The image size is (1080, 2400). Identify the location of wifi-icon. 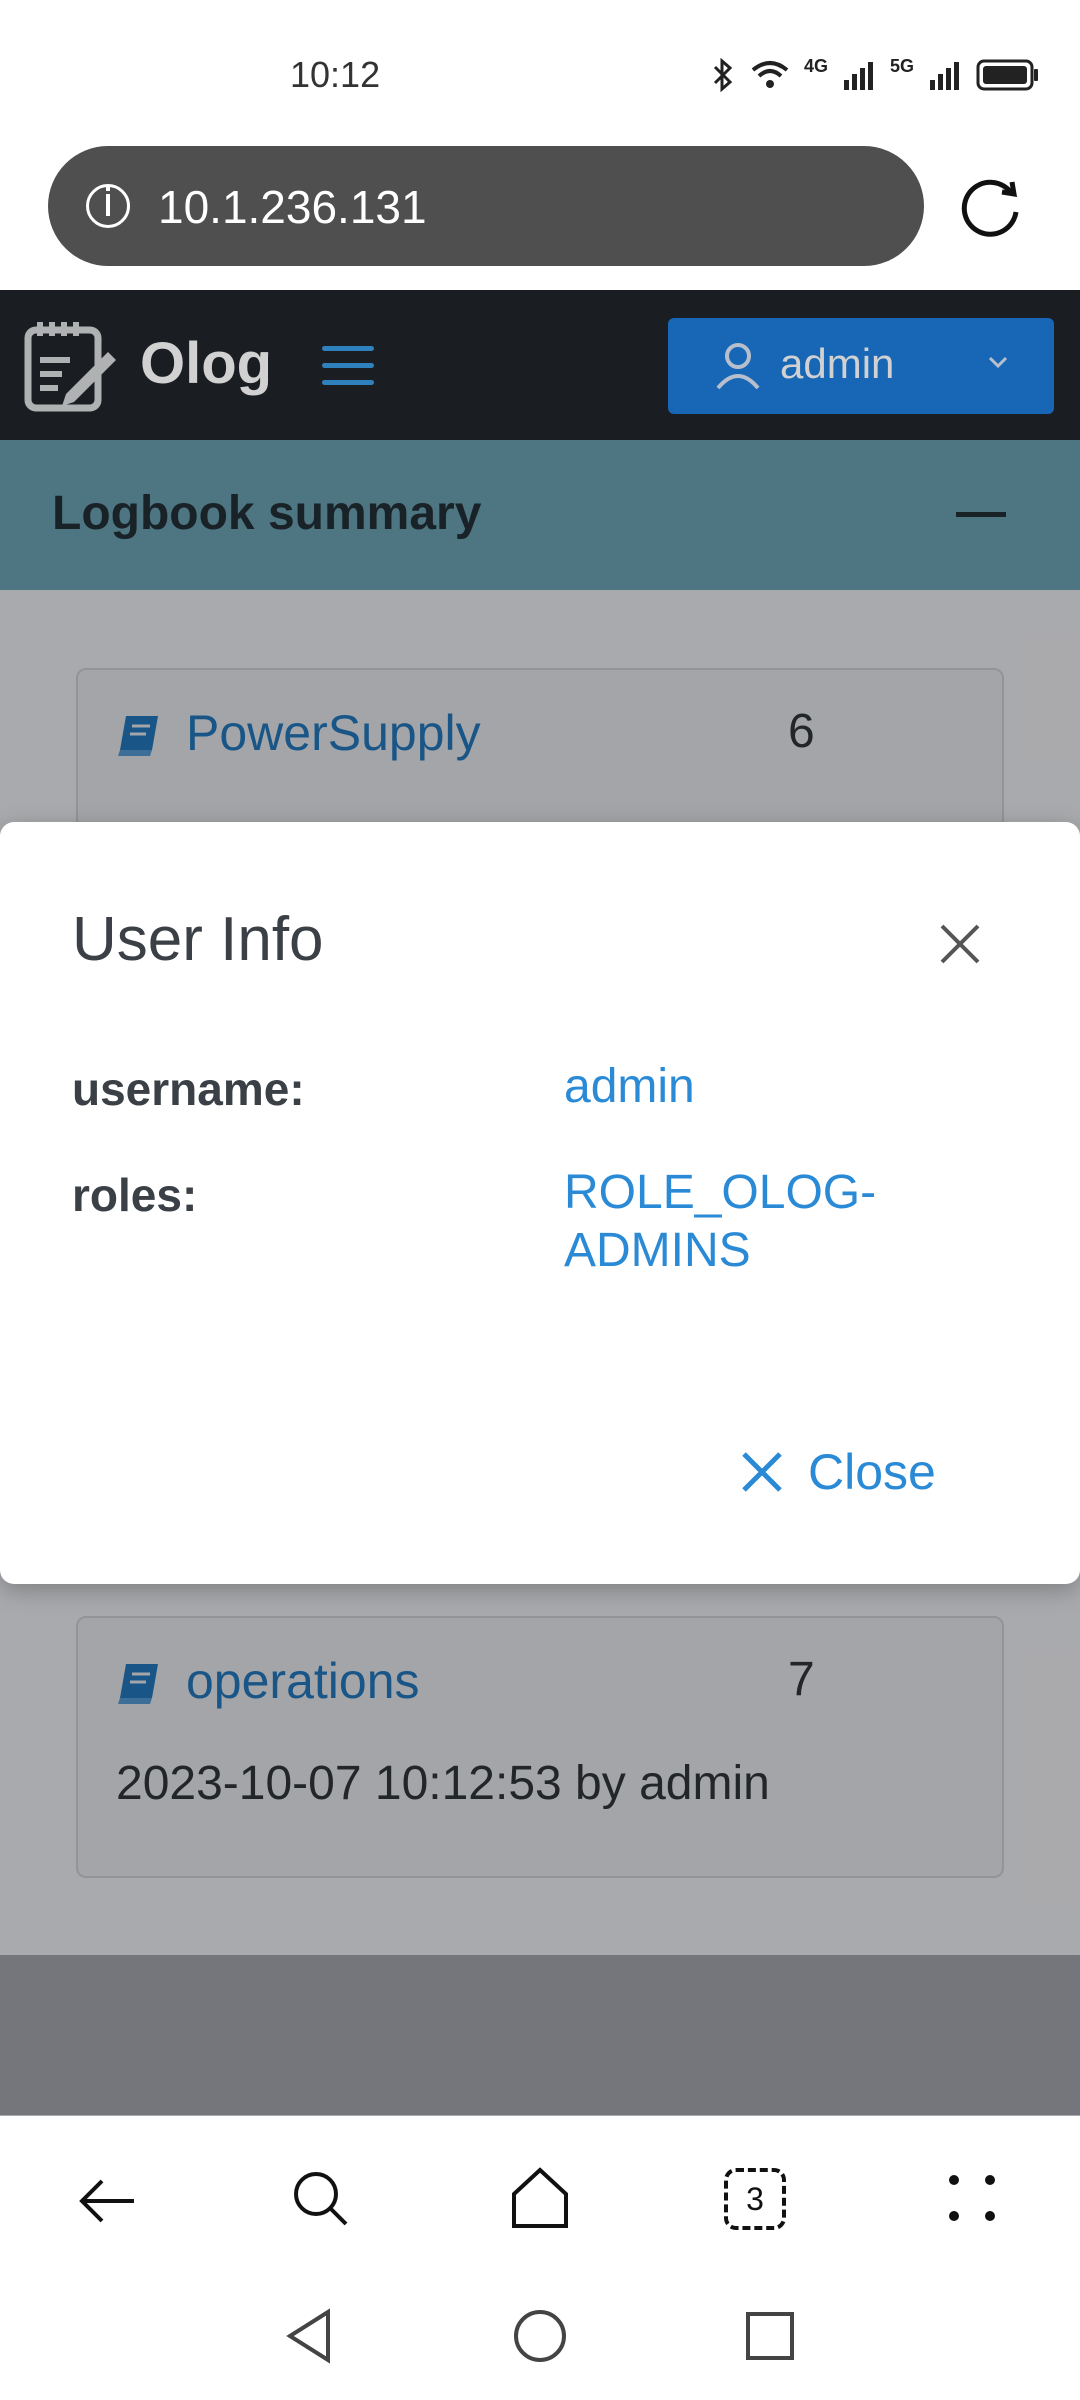
(770, 74).